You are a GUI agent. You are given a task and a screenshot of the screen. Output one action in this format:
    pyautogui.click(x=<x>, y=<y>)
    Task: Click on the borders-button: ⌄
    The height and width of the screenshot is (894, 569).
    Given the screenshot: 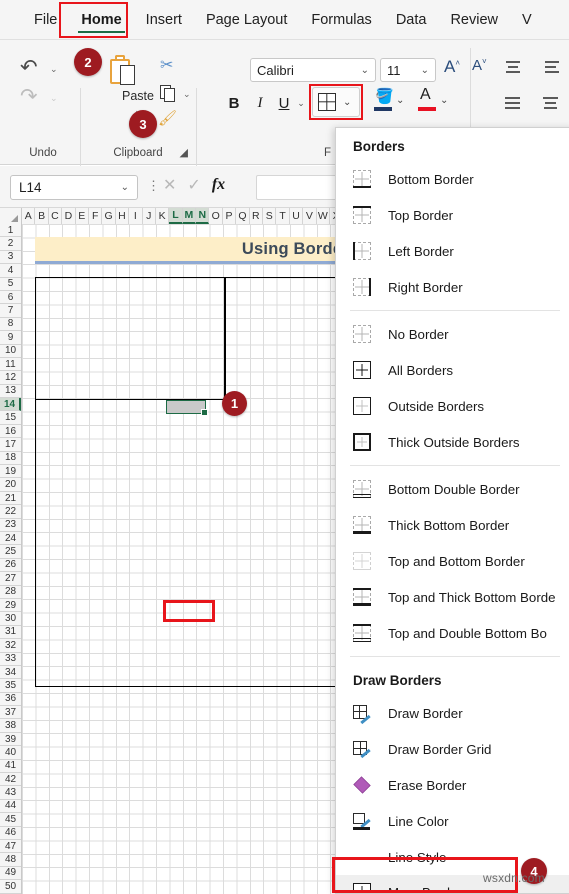 What is the action you would take?
    pyautogui.click(x=336, y=102)
    